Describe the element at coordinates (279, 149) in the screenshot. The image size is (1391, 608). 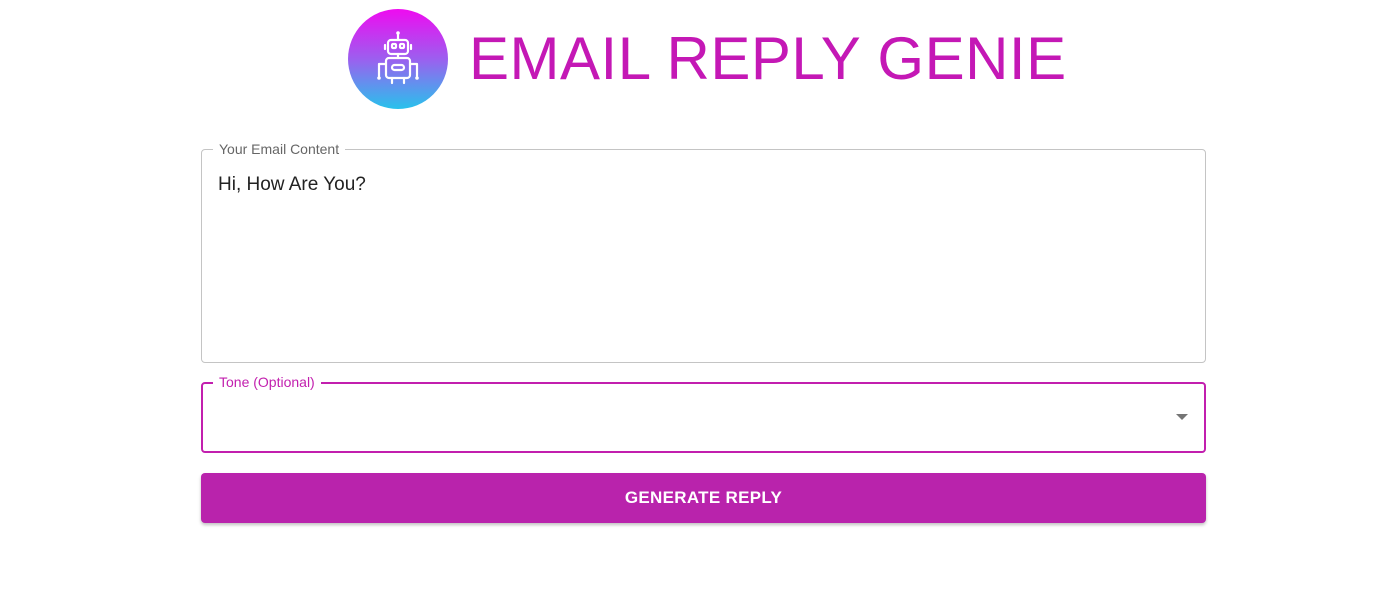
I see `email-content-label: Your Email Content` at that location.